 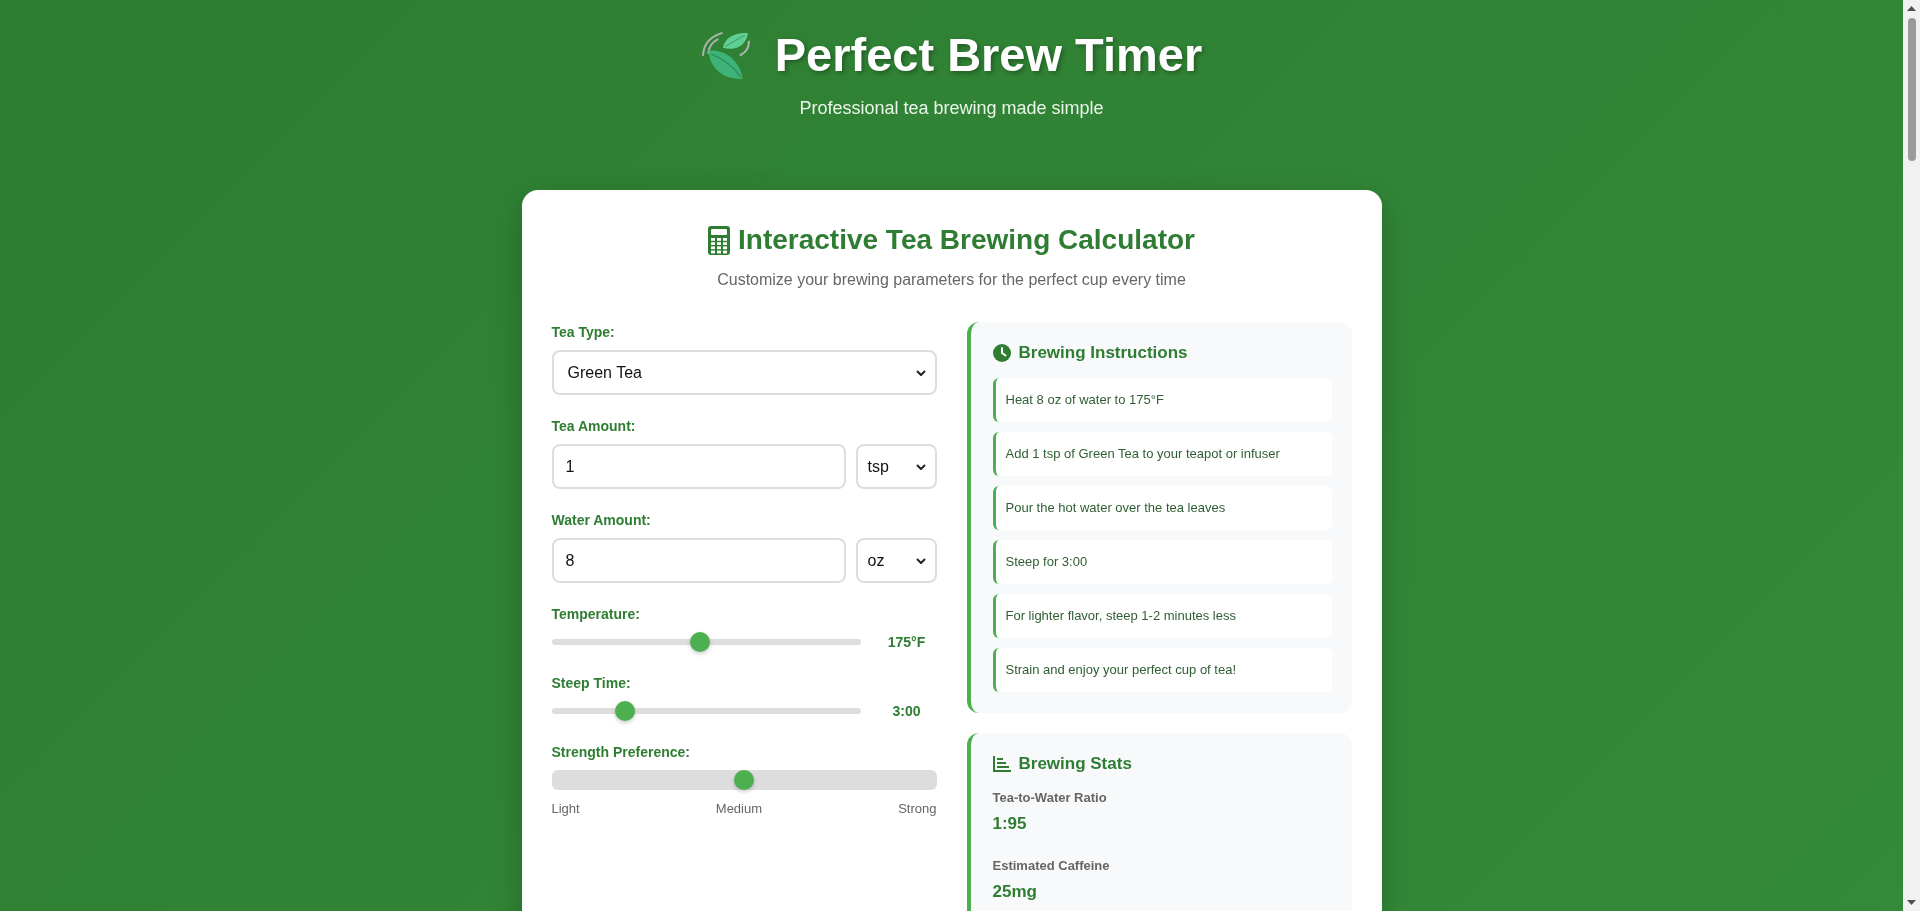 I want to click on card-title: Interactive Tea Brewing Calculator, so click(x=966, y=240).